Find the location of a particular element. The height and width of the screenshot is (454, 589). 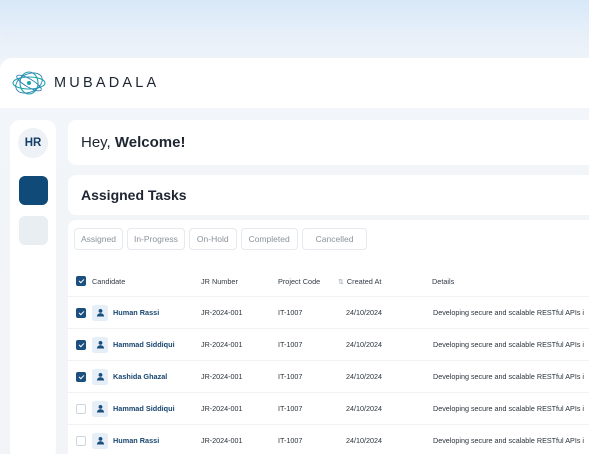

brand-logo: MUBADALA is located at coordinates (84, 83).